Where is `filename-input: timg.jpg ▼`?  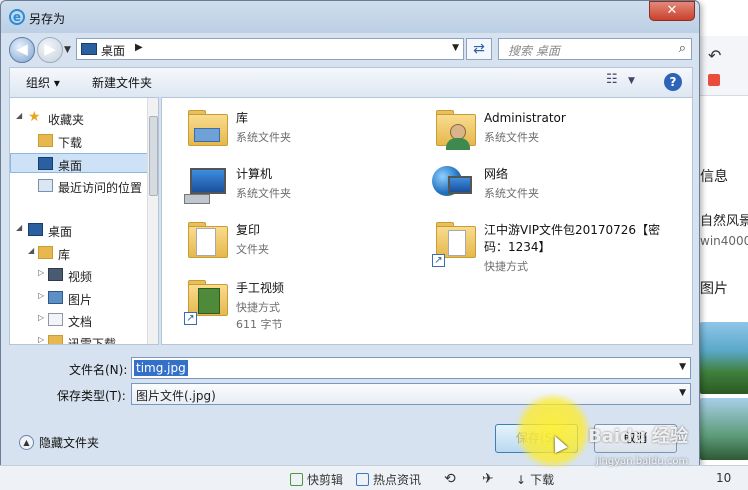 filename-input: timg.jpg ▼ is located at coordinates (411, 368).